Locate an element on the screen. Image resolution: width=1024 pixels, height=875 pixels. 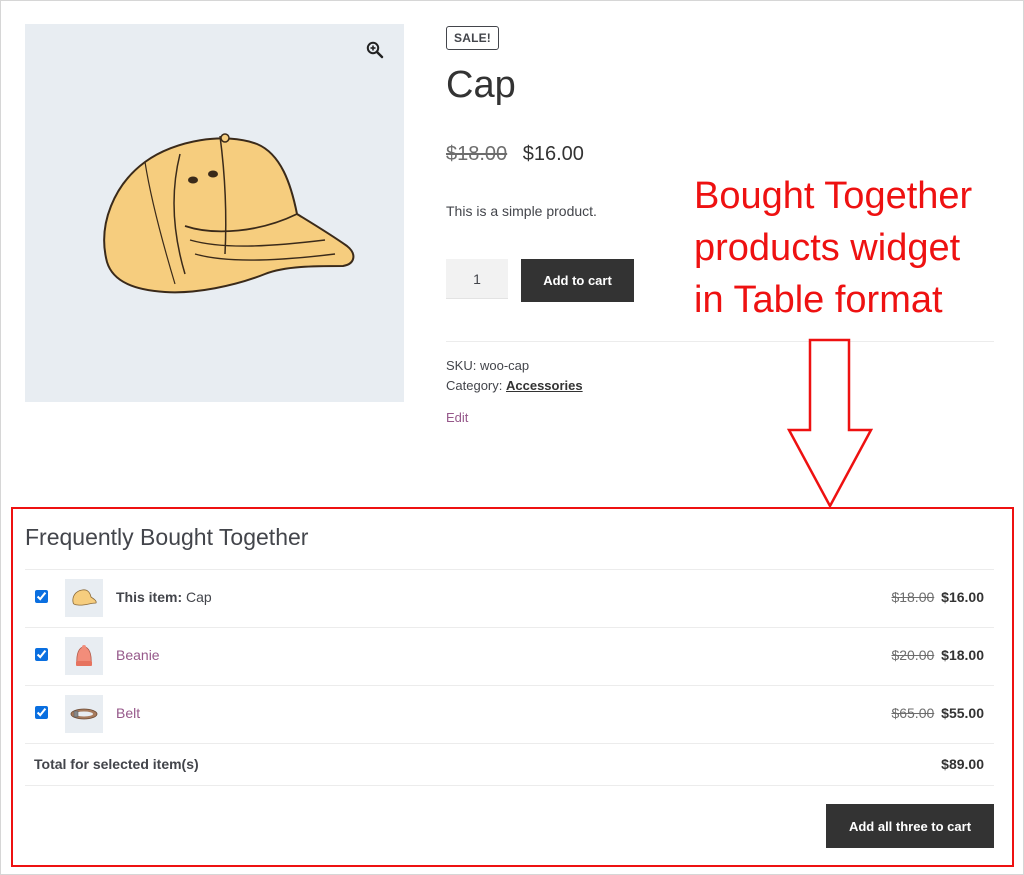
this-item-label: This item: is located at coordinates (149, 597).